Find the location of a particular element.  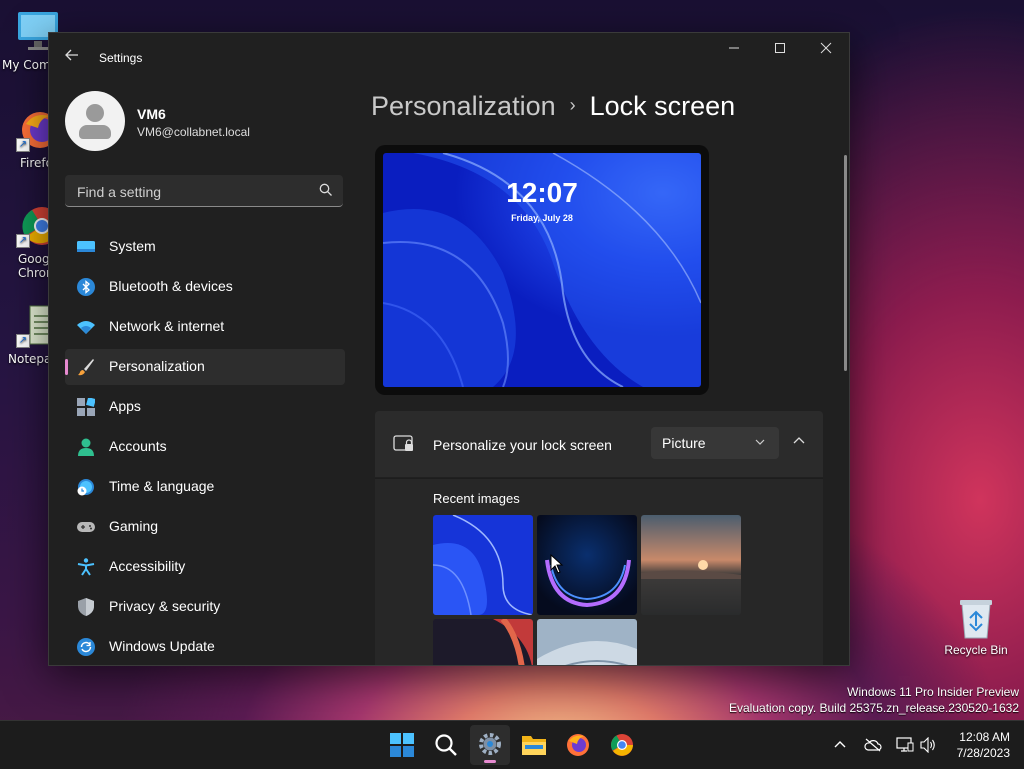

find-setting-search is located at coordinates (204, 191).